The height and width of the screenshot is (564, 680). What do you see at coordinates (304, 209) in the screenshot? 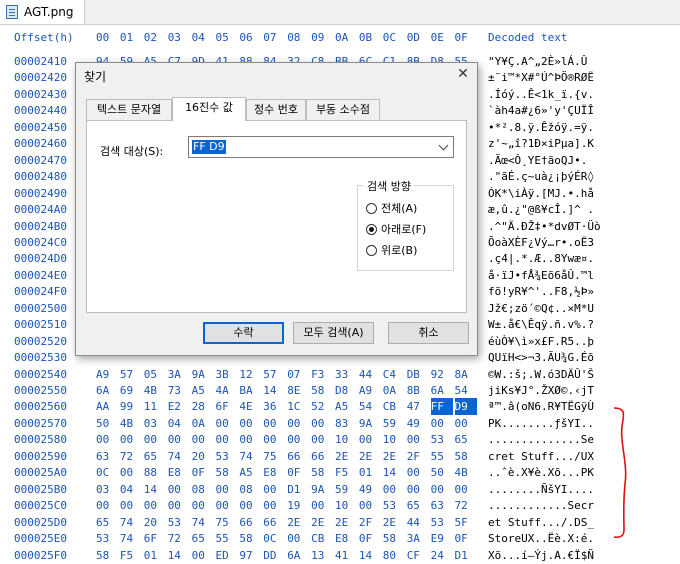
I see `table-row: 000024A0 æ,û.¿"@ß¥cÎ.]^ .` at bounding box center [304, 209].